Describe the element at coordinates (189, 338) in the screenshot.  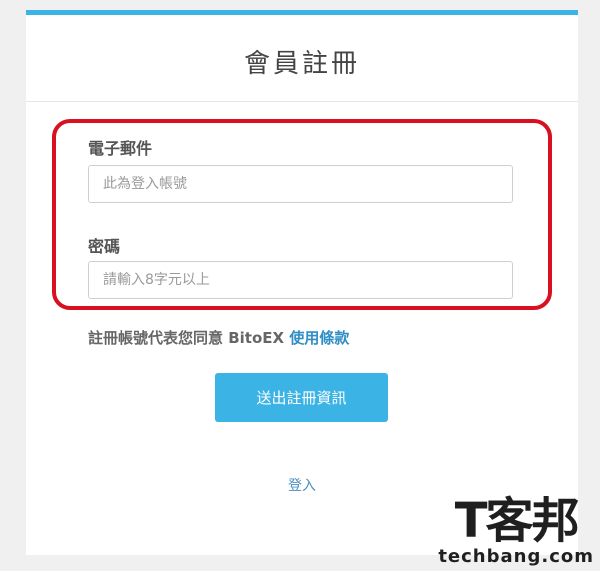
I see `terms-prefix: 註冊帳號代表您同意 BitoEX` at that location.